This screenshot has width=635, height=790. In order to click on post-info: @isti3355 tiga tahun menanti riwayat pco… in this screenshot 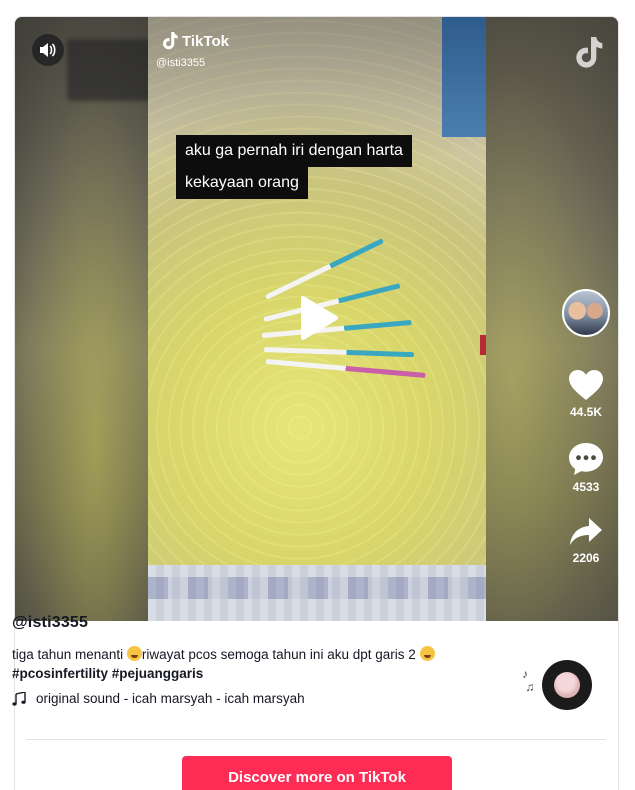, I will do `click(302, 660)`.